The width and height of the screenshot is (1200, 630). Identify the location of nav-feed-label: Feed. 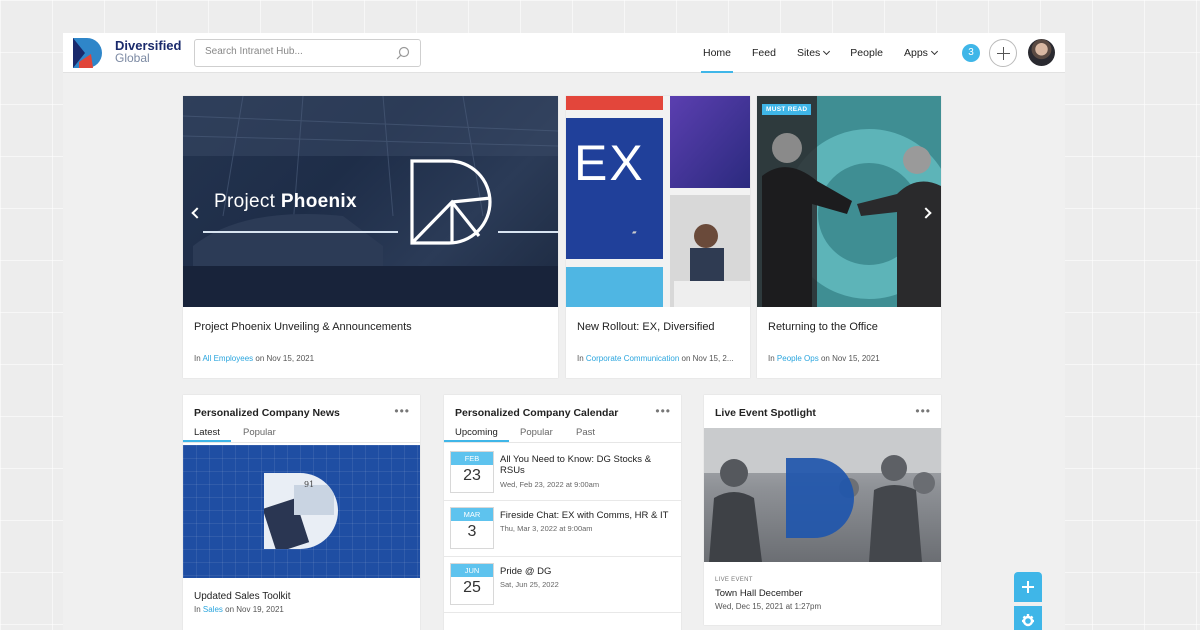
(764, 53).